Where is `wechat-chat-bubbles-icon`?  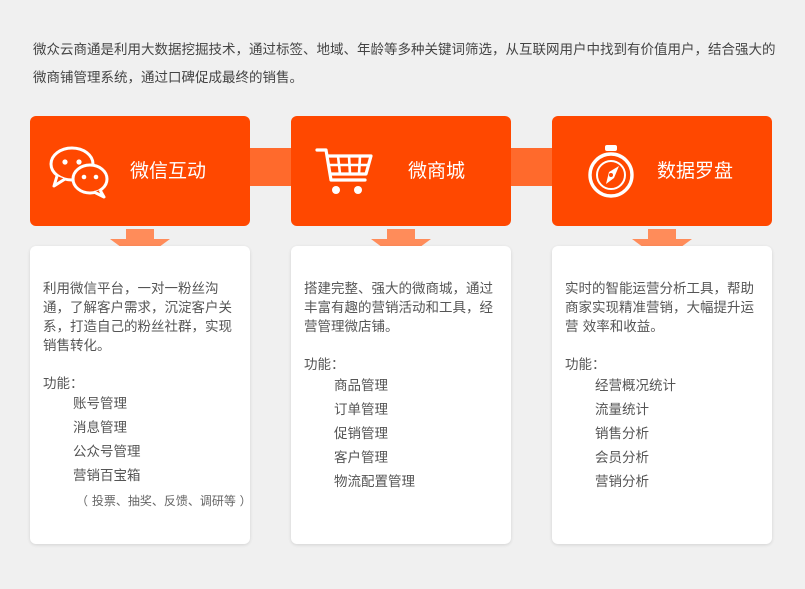
wechat-chat-bubbles-icon is located at coordinates (79, 172).